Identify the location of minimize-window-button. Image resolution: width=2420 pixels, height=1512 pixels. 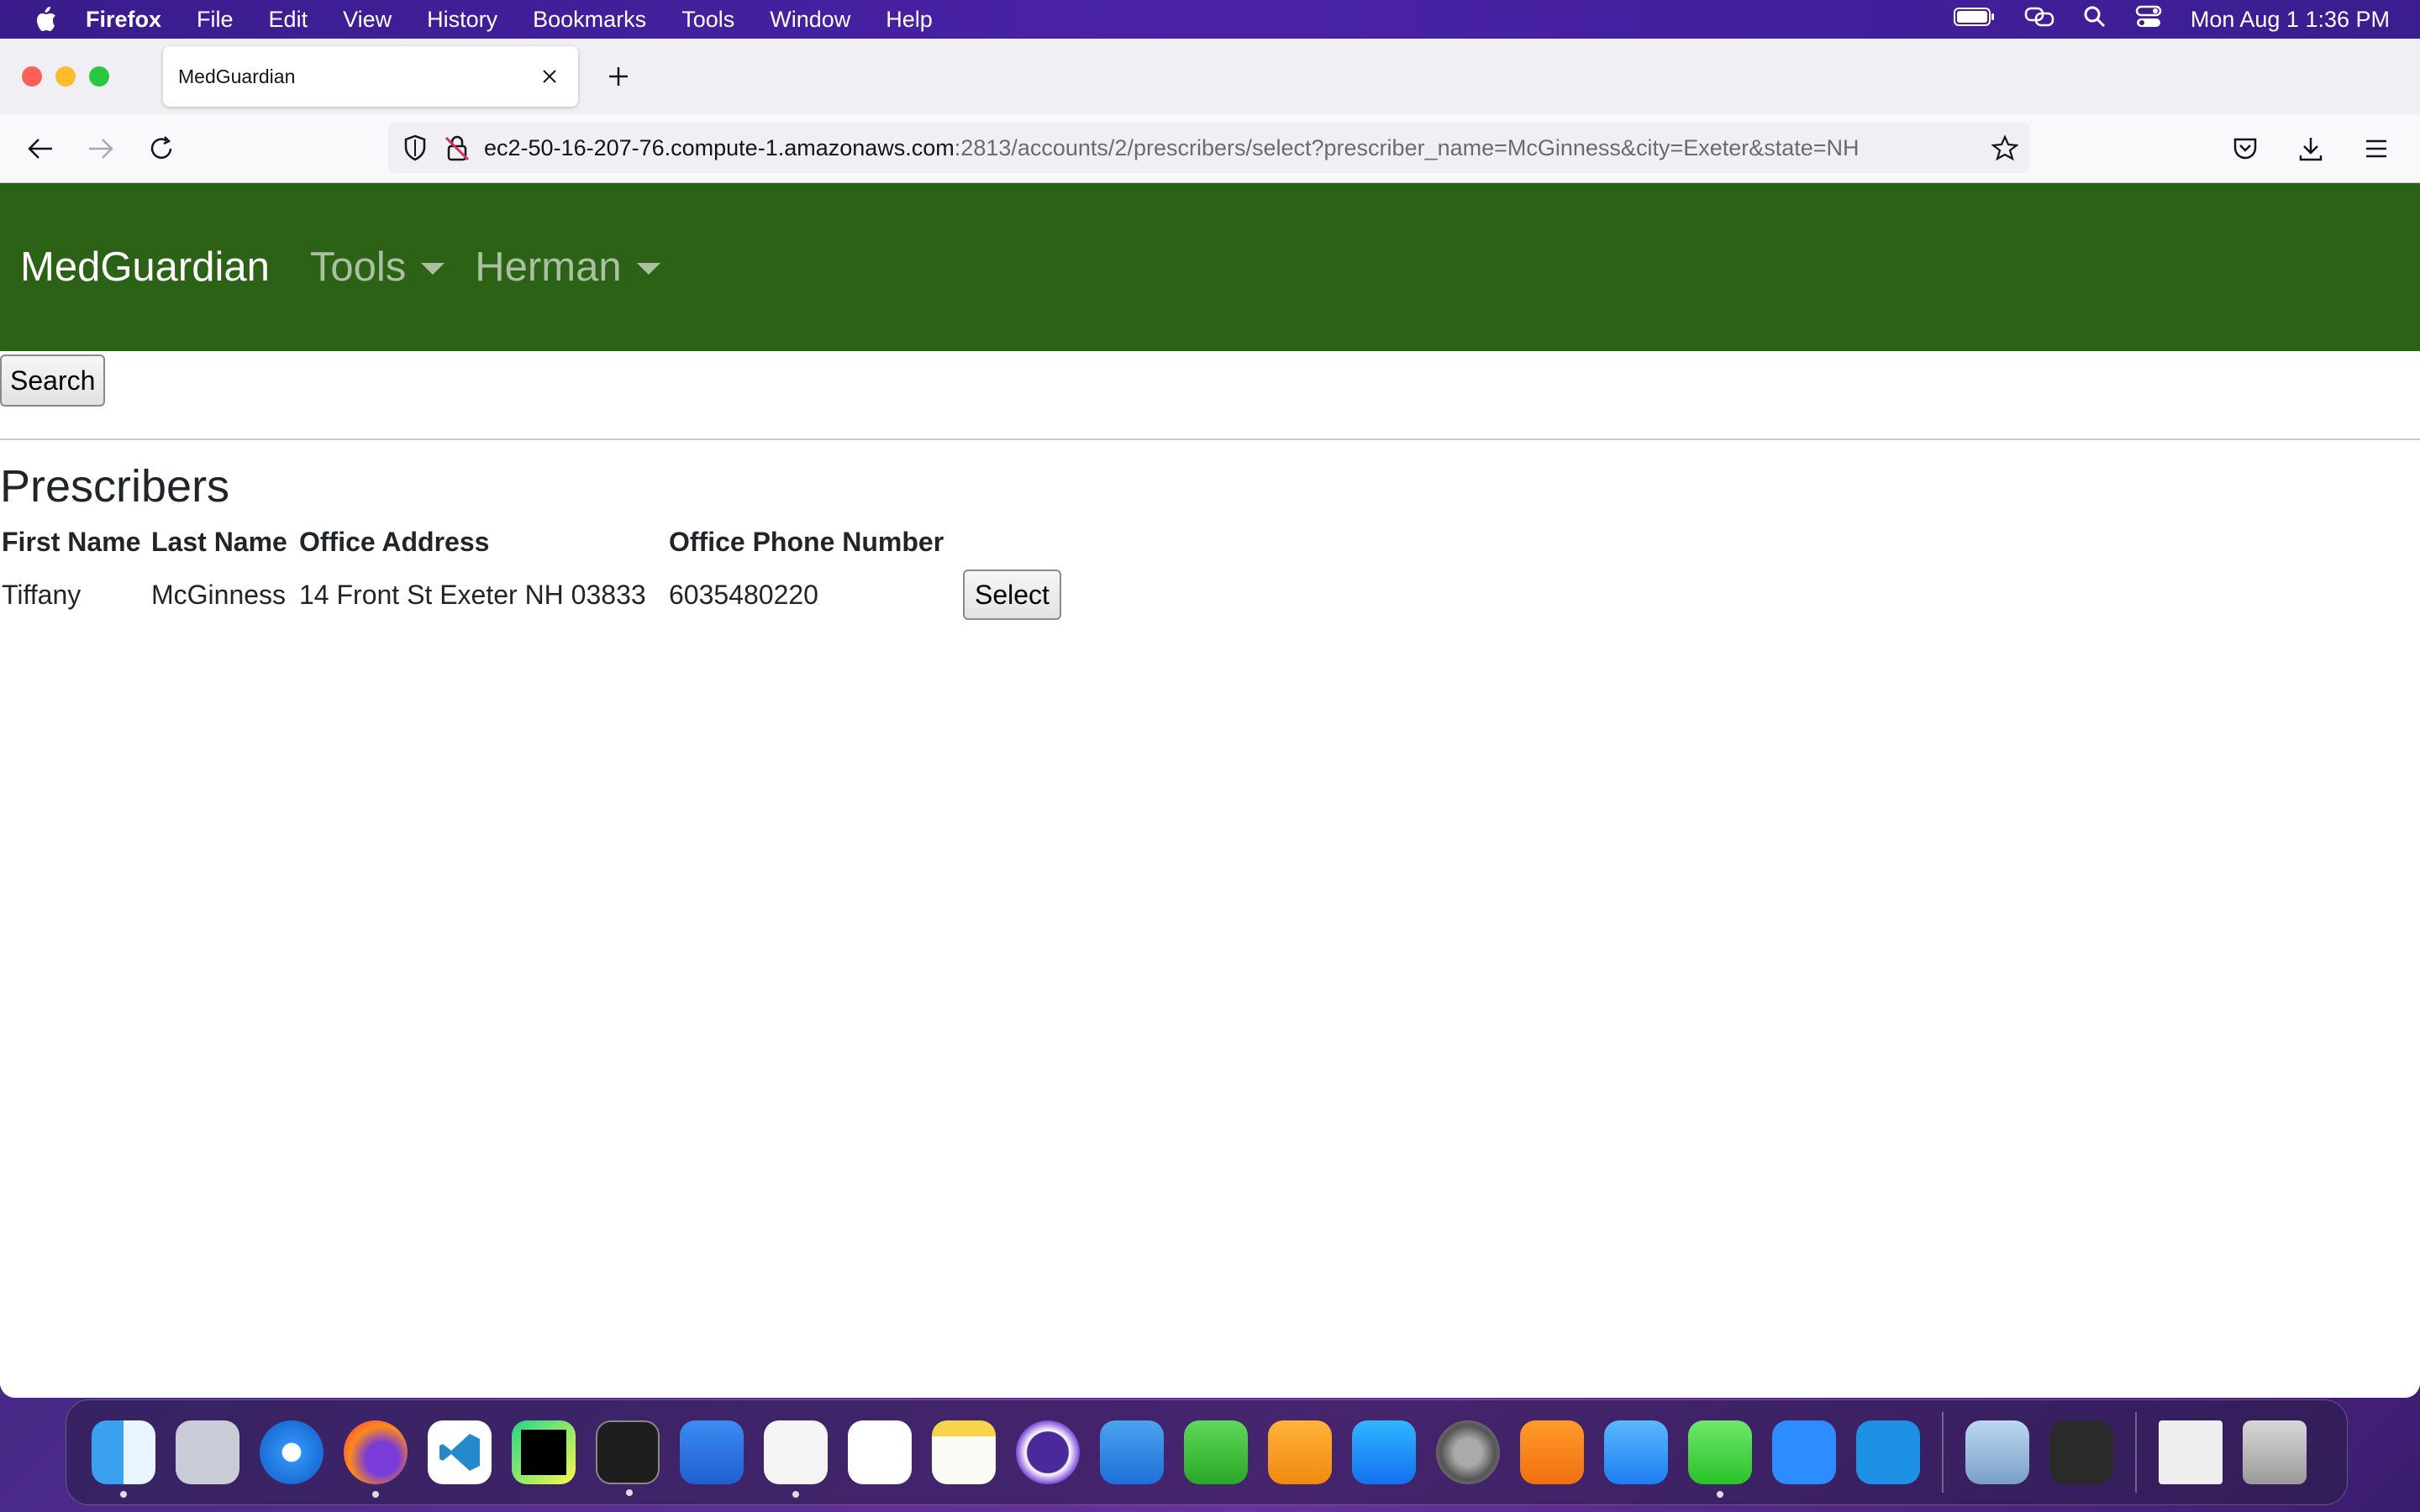
(65, 76).